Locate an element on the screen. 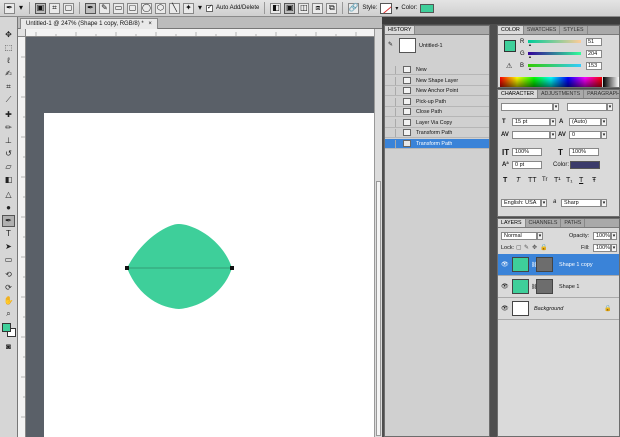 The width and height of the screenshot is (620, 437). pen-tool-button: ✒ is located at coordinates (90, 8).